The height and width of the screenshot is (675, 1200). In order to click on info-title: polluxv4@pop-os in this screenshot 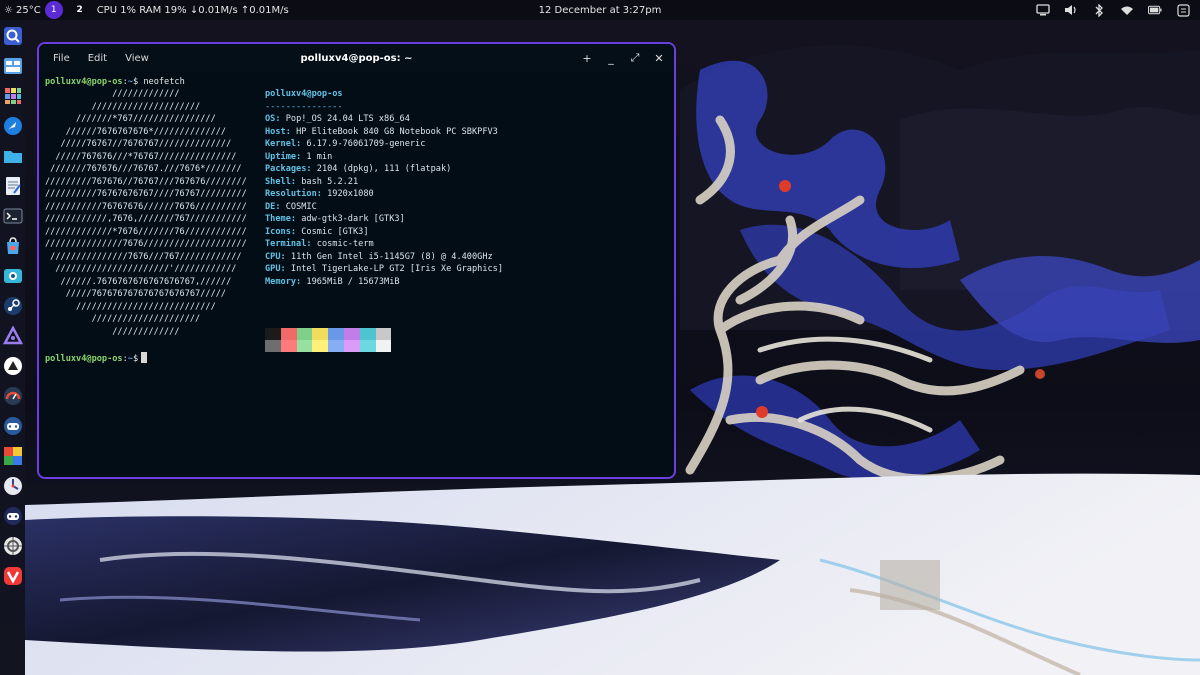, I will do `click(304, 94)`.